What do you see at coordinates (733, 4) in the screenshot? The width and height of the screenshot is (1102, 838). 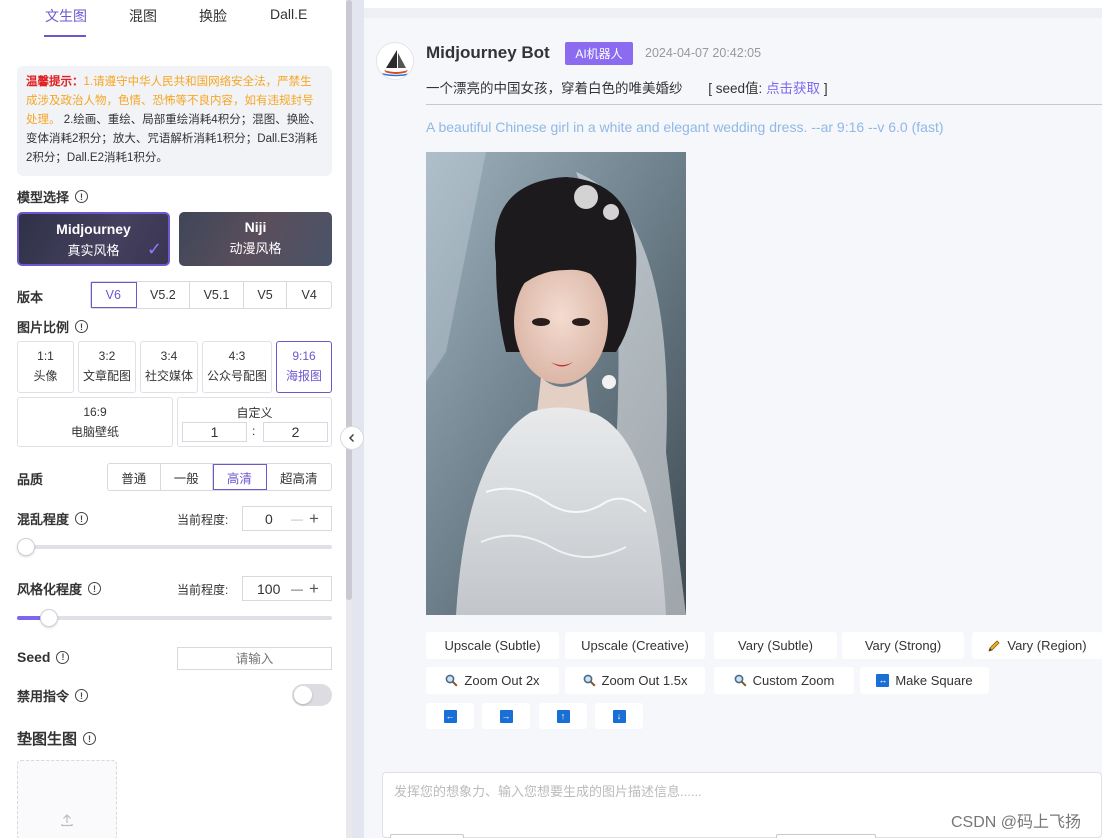 I see `top-bar` at bounding box center [733, 4].